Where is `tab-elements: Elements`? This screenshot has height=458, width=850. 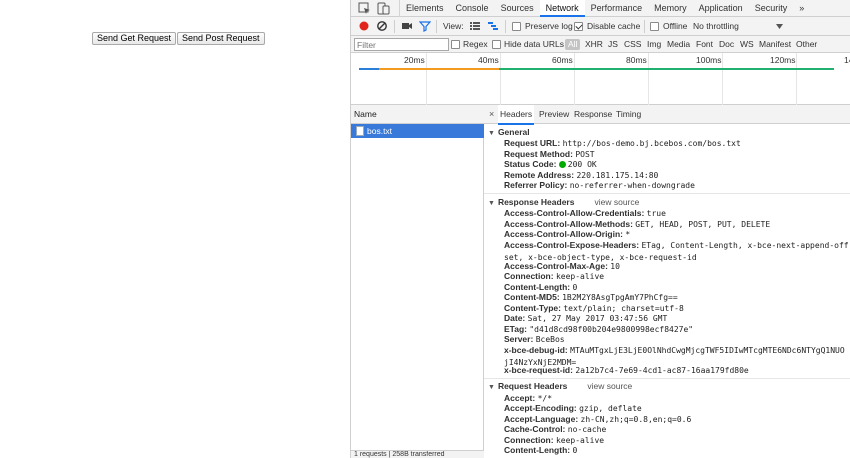
tab-elements: Elements is located at coordinates (425, 8).